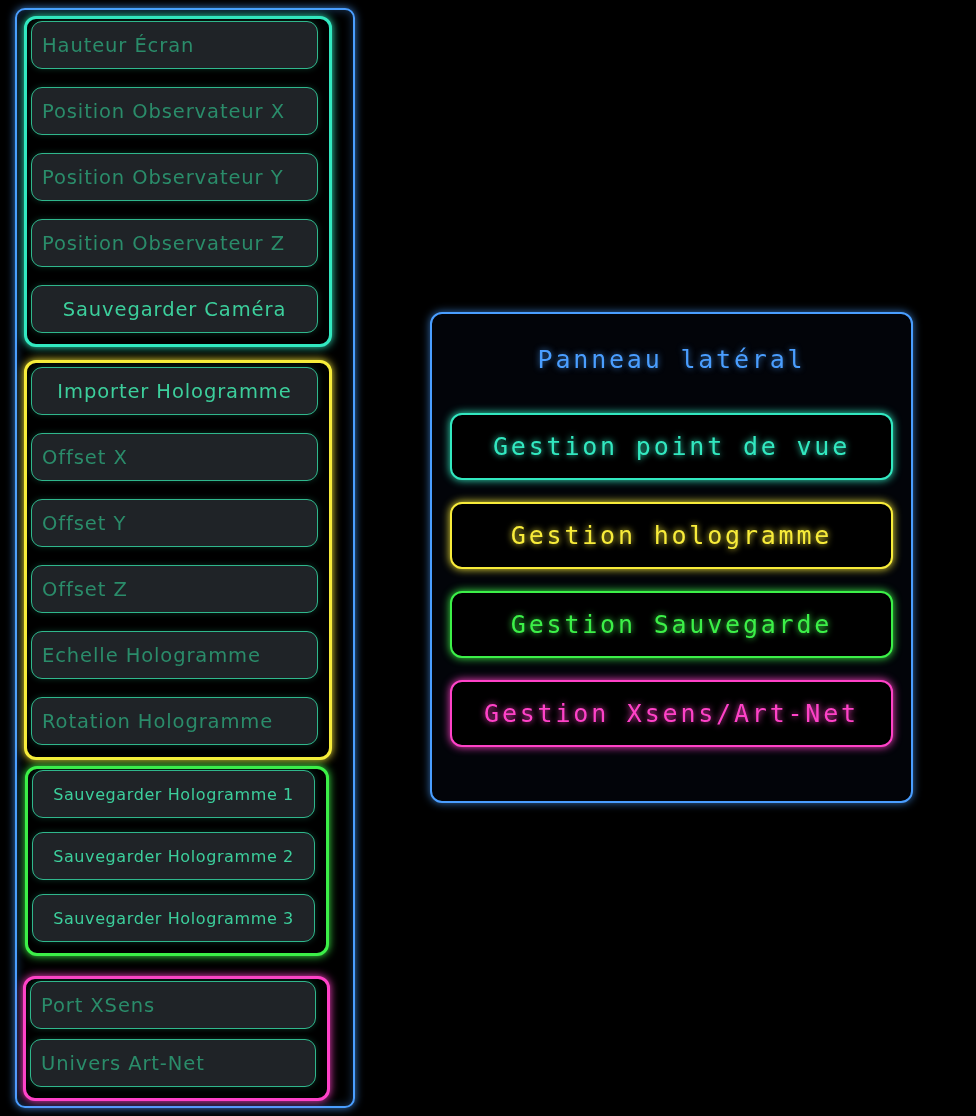  What do you see at coordinates (671, 624) in the screenshot?
I see `section-button: Gestion Sauvegarde` at bounding box center [671, 624].